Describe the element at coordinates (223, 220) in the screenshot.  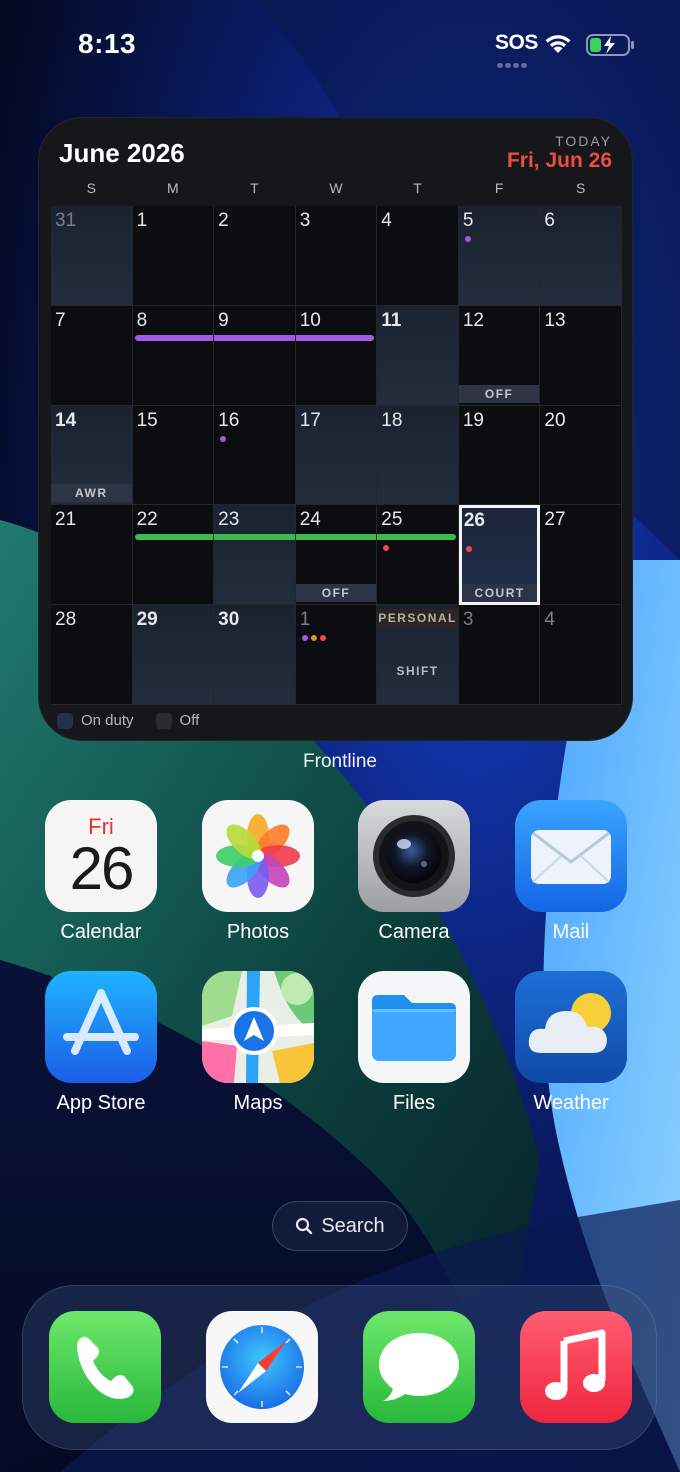
I see `day-number: 2` at that location.